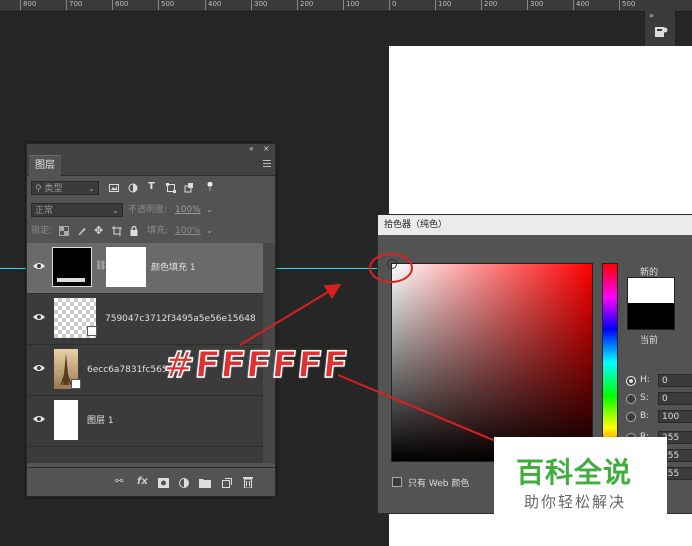  Describe the element at coordinates (290, 314) in the screenshot. I see `annotation-arrow` at that location.